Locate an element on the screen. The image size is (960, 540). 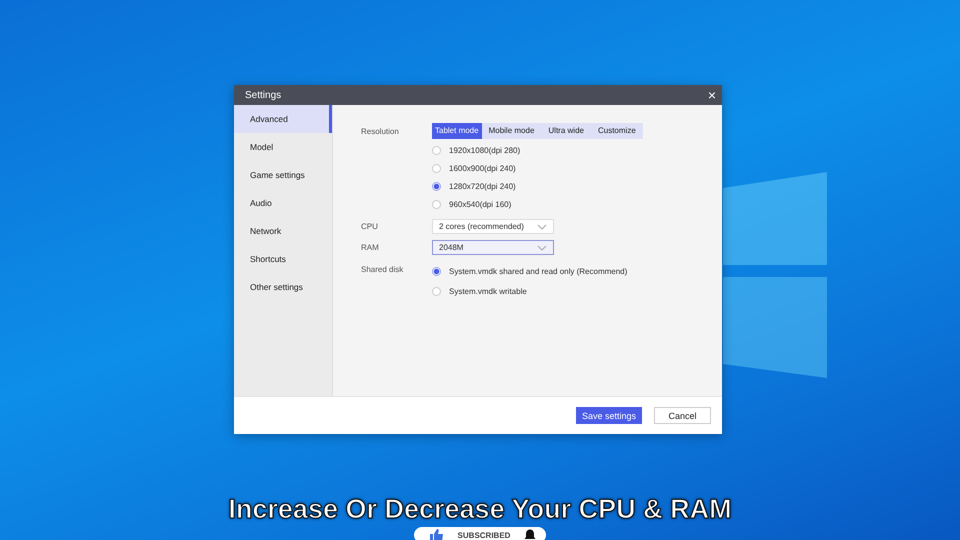
thumbs-up-icon is located at coordinates (437, 534).